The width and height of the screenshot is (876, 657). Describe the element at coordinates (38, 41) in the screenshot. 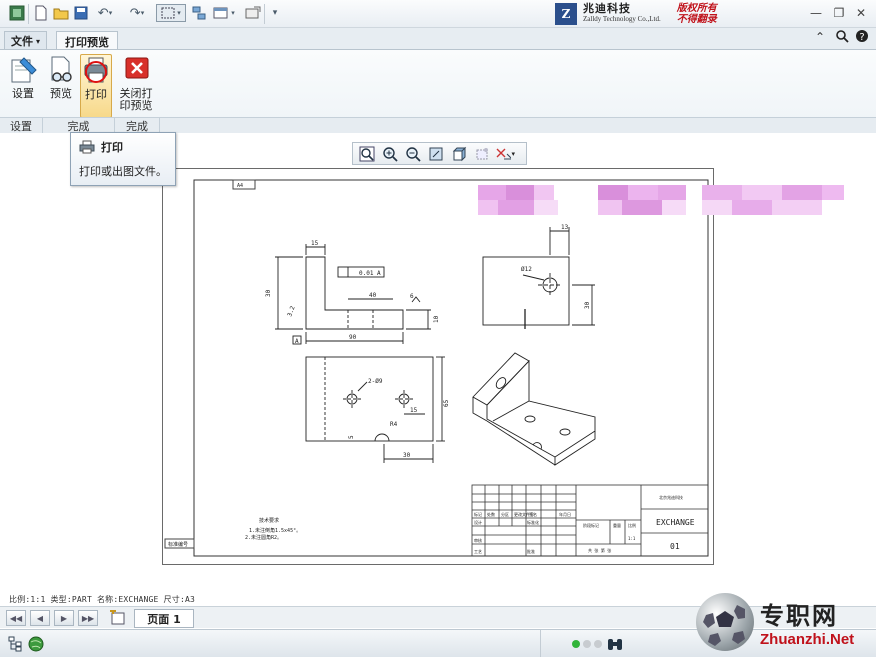

I see `chevron-down-icon: ▾` at that location.